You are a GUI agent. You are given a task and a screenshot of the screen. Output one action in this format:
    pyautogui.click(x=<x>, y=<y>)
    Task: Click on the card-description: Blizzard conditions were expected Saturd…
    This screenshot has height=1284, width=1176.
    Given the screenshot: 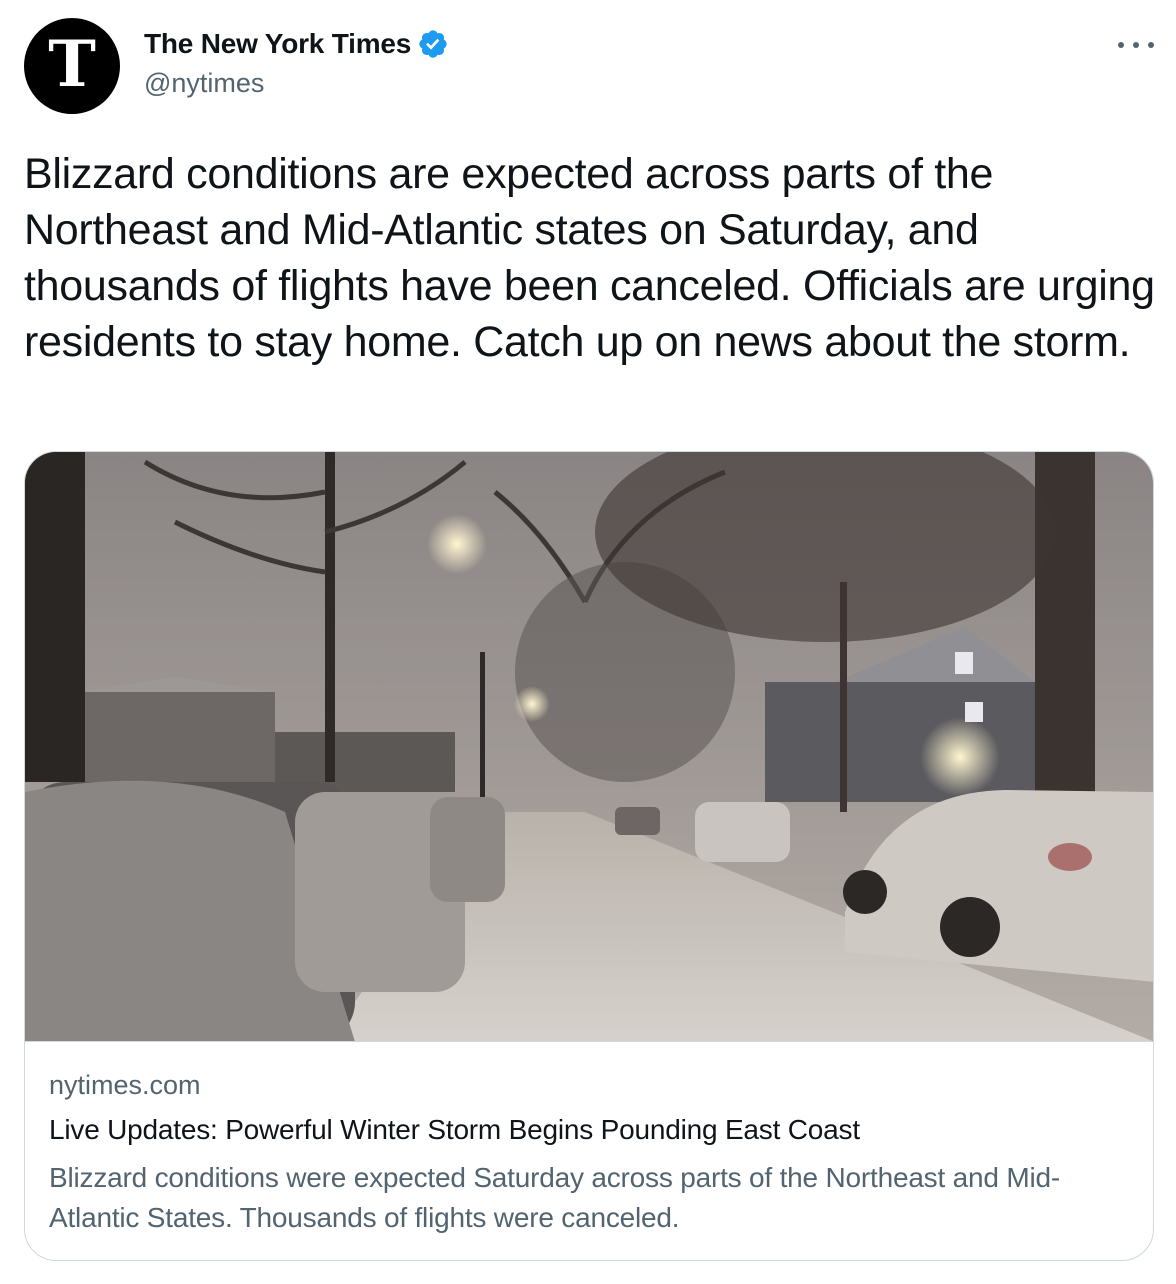 What is the action you would take?
    pyautogui.click(x=554, y=1197)
    